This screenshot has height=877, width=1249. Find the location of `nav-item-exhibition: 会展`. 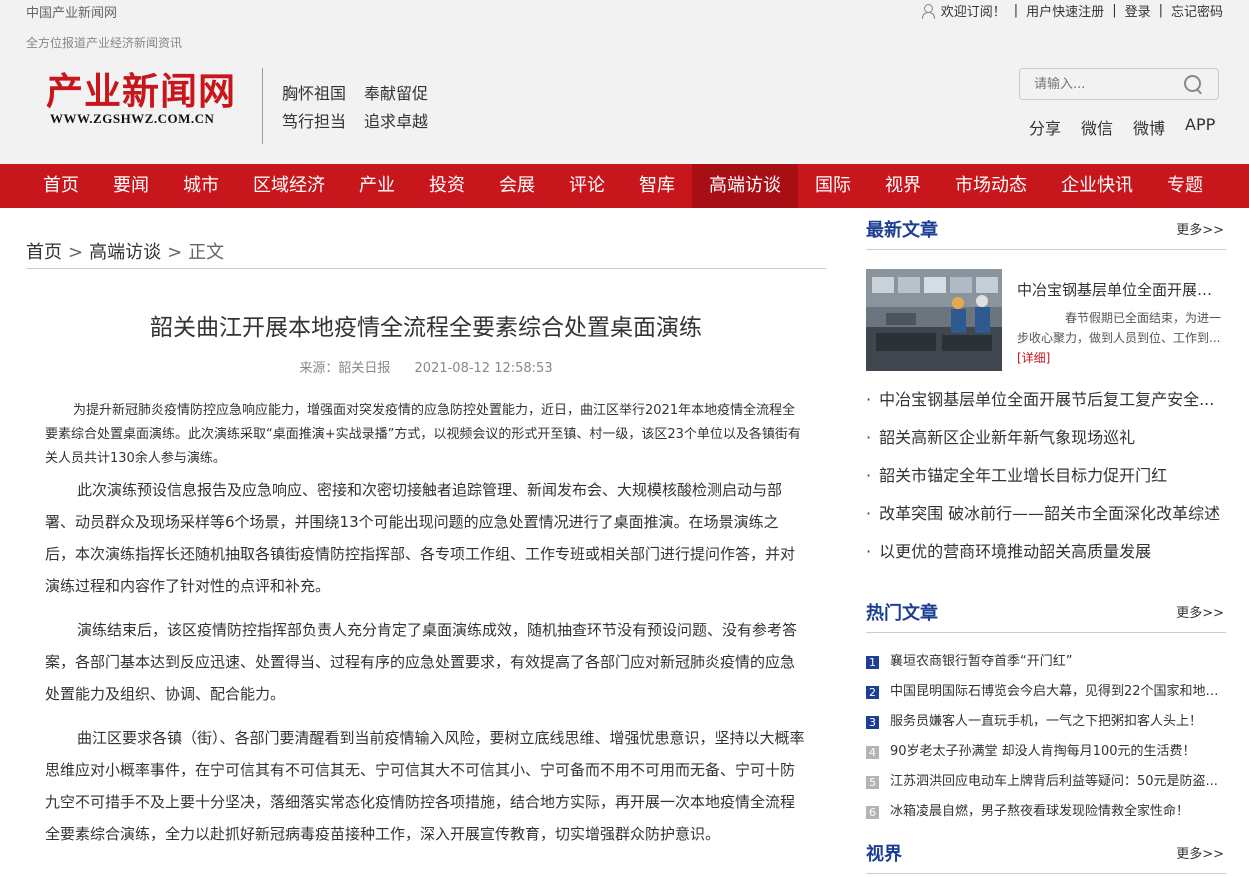

nav-item-exhibition: 会展 is located at coordinates (517, 186).